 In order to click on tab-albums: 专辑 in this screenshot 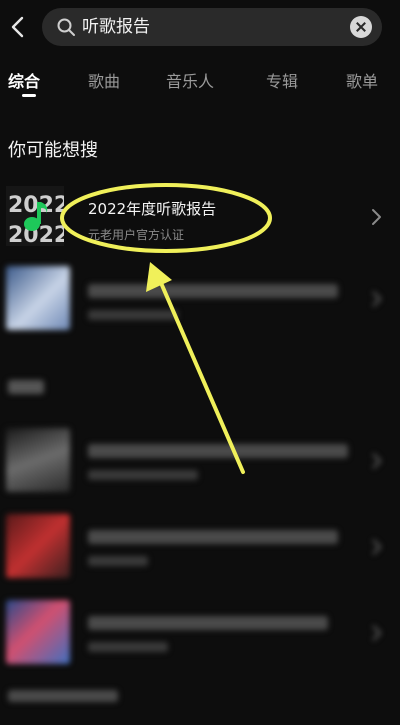, I will do `click(282, 80)`.